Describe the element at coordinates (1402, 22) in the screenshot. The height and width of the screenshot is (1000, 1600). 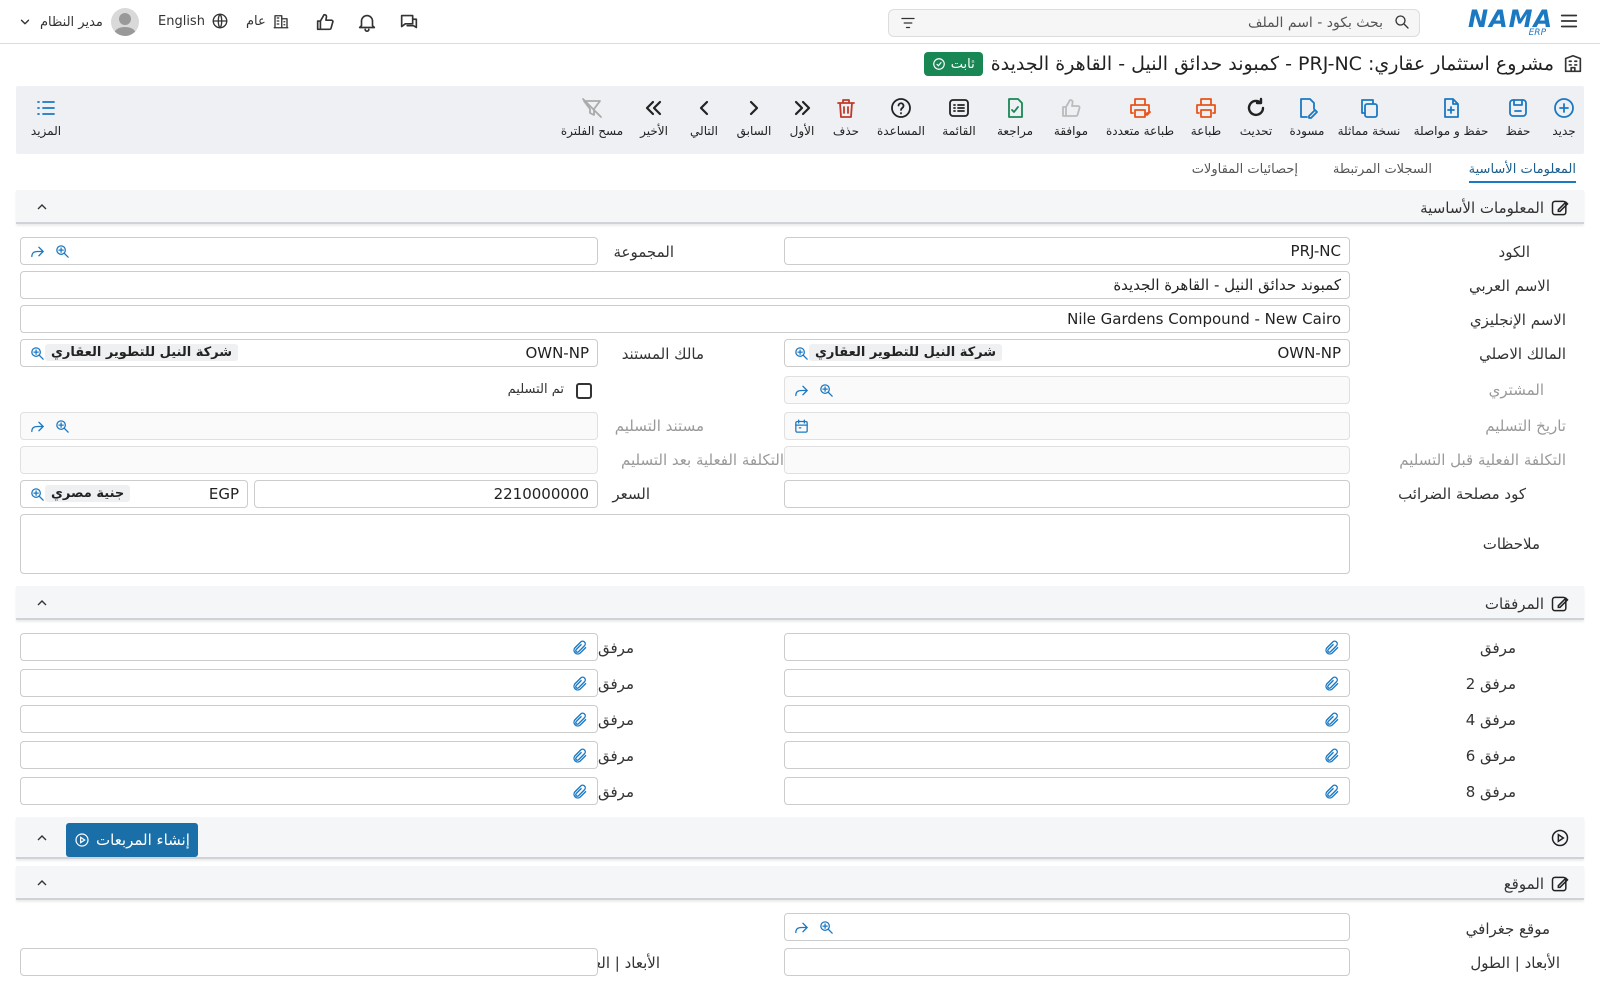
I see `search-icon` at that location.